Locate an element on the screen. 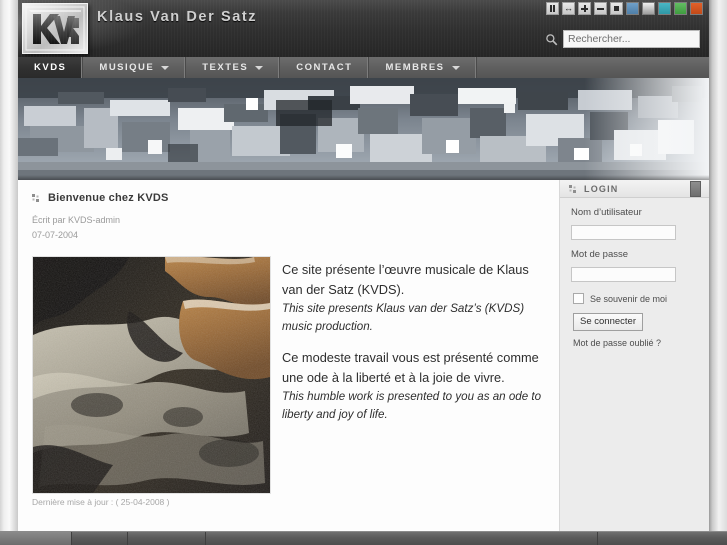  nav-item-kvds: KVDS is located at coordinates (51, 67).